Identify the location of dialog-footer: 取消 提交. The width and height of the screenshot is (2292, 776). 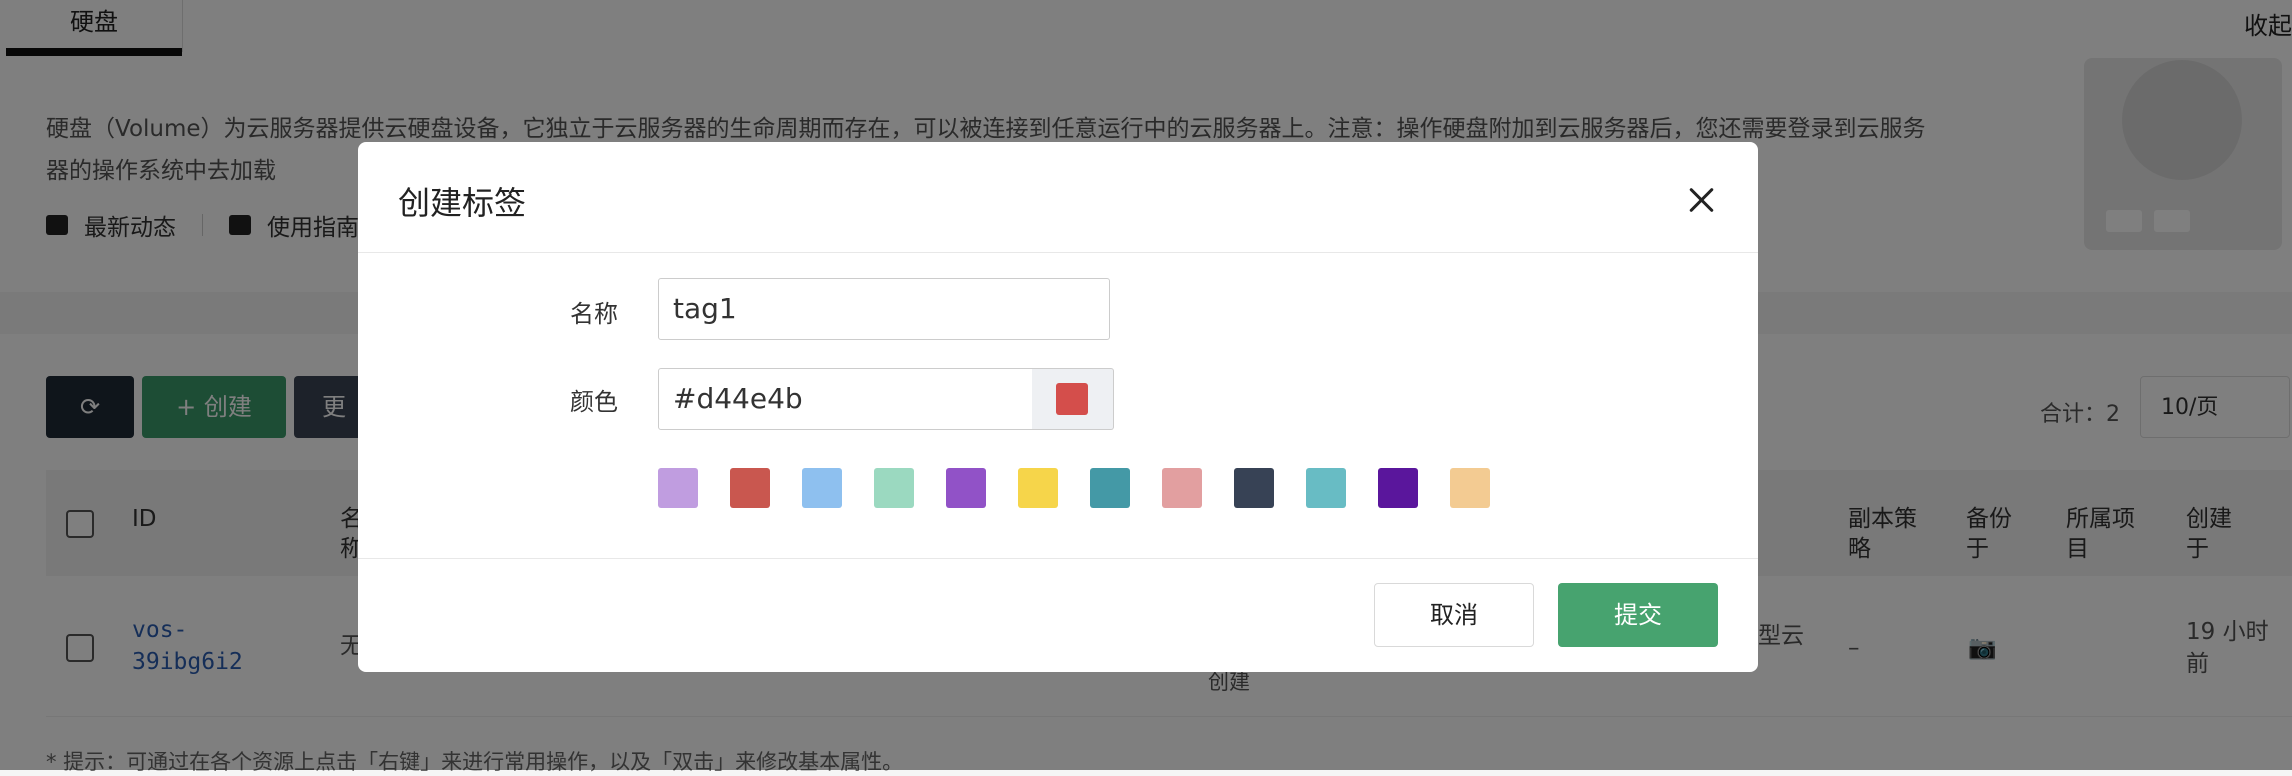
(1058, 615).